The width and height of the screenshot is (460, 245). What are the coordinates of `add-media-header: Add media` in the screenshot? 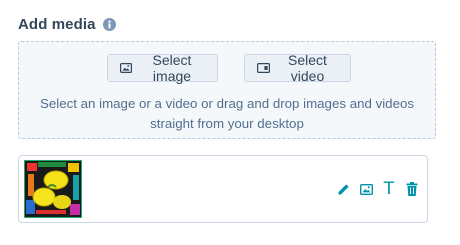 It's located at (67, 24).